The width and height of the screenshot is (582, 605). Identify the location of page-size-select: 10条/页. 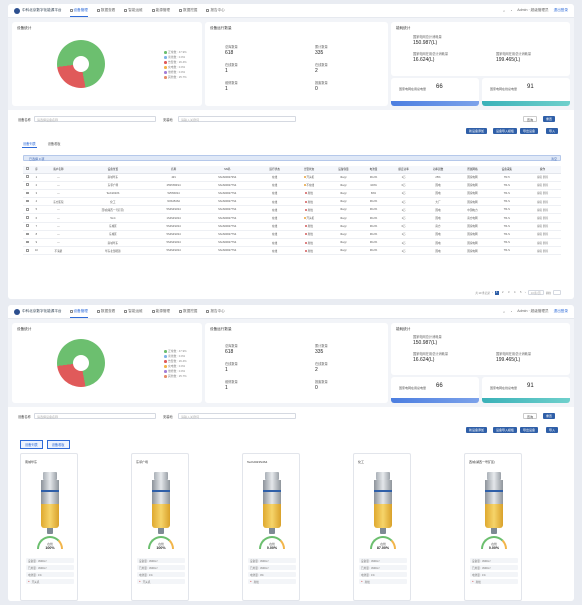
(535, 292).